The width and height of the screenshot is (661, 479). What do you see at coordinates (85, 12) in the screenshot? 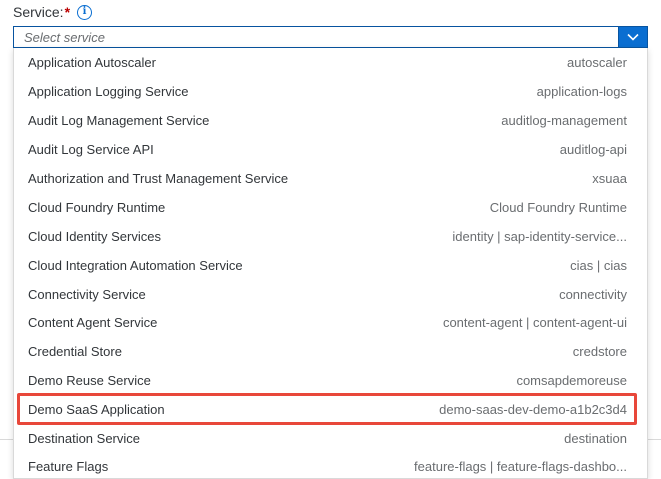
I see `info-icon: i` at bounding box center [85, 12].